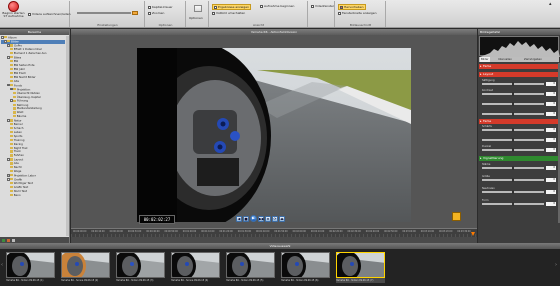 This screenshot has width=560, height=286. I want to click on filmstrip-thumb: Yamaha R6 - hinten 09.06.15 (7), so click(360, 267).